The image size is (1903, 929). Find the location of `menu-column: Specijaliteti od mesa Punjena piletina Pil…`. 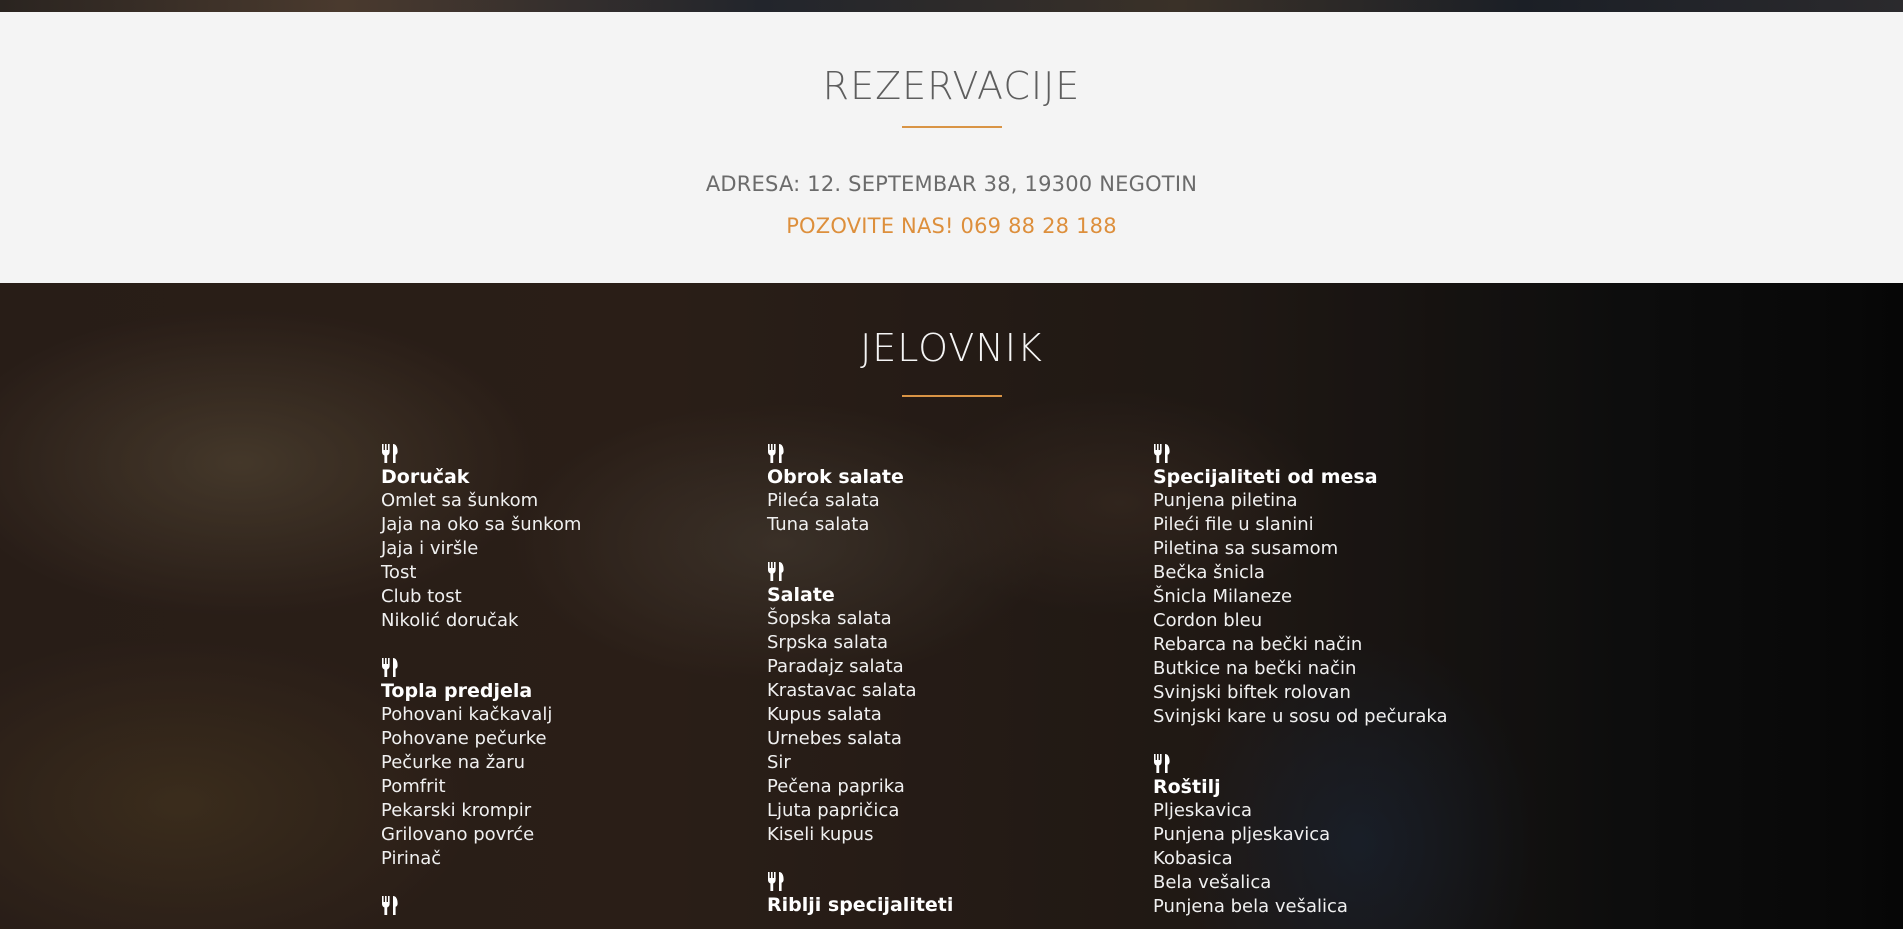

menu-column: Specijaliteti od mesa Punjena piletina Pil… is located at coordinates (1333, 686).